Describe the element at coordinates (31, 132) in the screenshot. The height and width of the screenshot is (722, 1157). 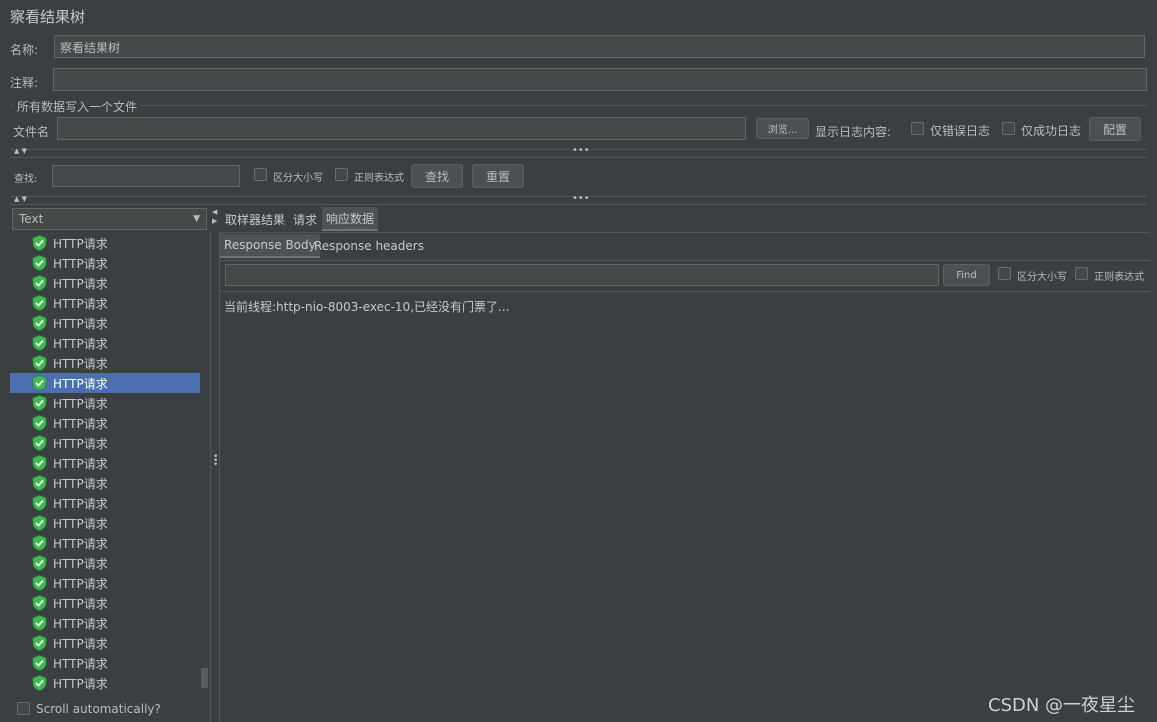
I see `filename-label: 文件名` at that location.